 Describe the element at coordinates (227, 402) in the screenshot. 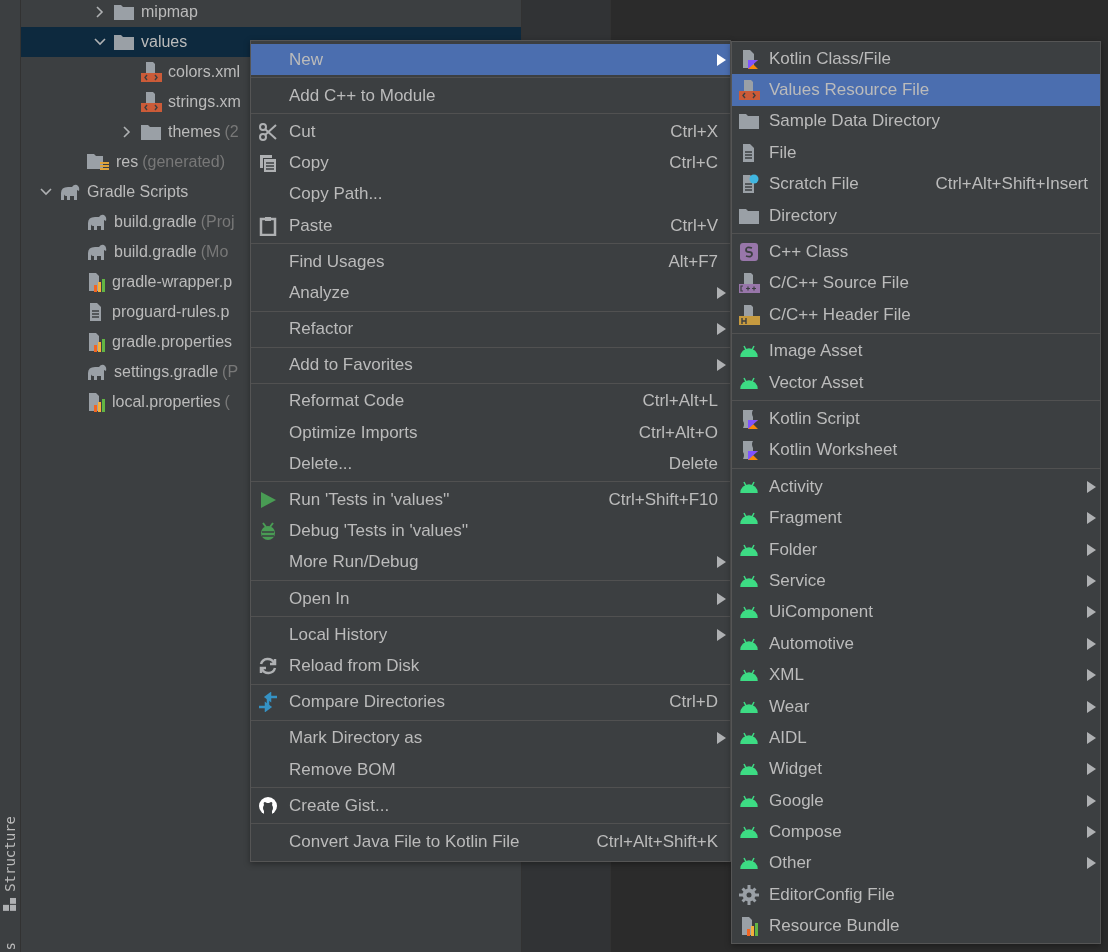

I see `tree-item-note: (` at that location.